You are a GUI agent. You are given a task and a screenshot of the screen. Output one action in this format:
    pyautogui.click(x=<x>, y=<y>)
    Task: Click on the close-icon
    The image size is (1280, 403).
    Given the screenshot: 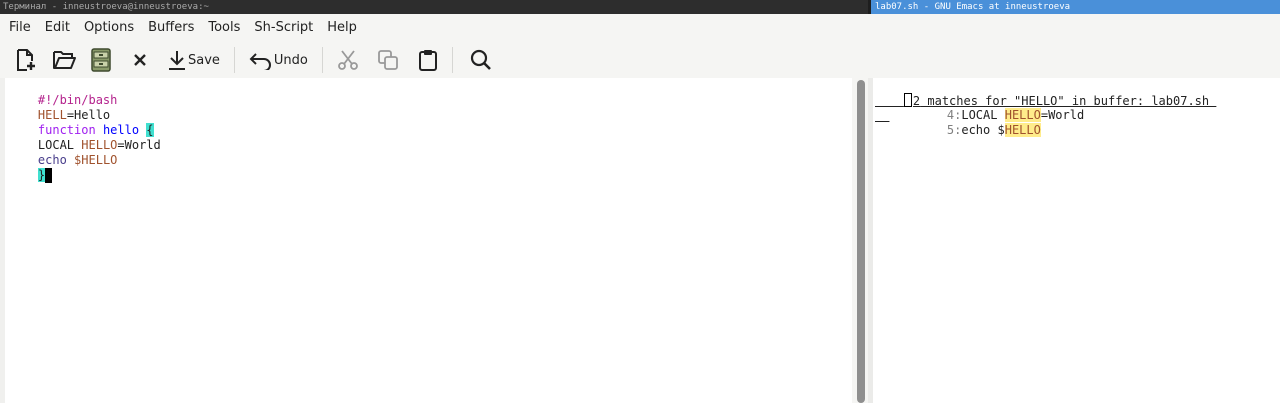 What is the action you would take?
    pyautogui.click(x=140, y=60)
    